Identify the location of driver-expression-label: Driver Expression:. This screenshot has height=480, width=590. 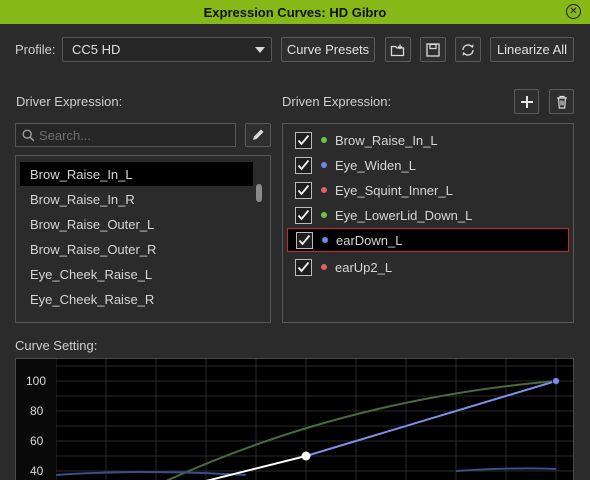
(69, 101).